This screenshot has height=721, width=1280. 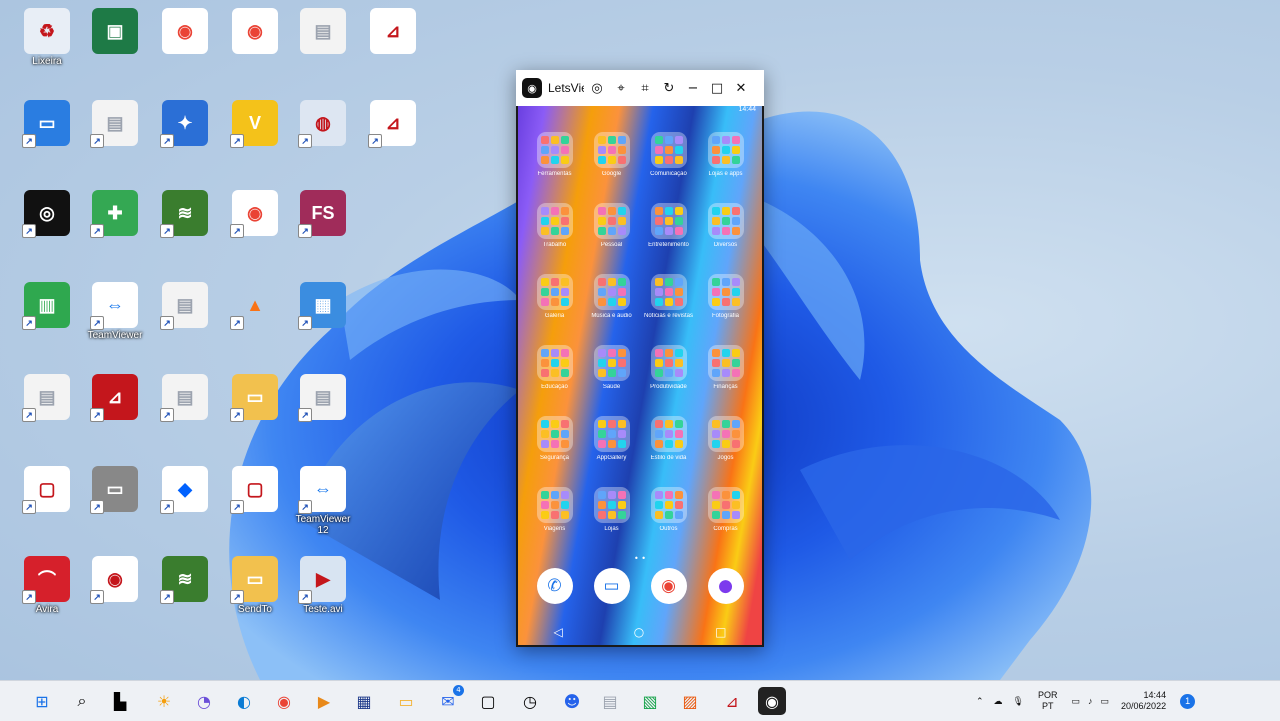 What do you see at coordinates (323, 583) in the screenshot?
I see `desktop-shortcut: ▶ ↗ Teste.avi` at bounding box center [323, 583].